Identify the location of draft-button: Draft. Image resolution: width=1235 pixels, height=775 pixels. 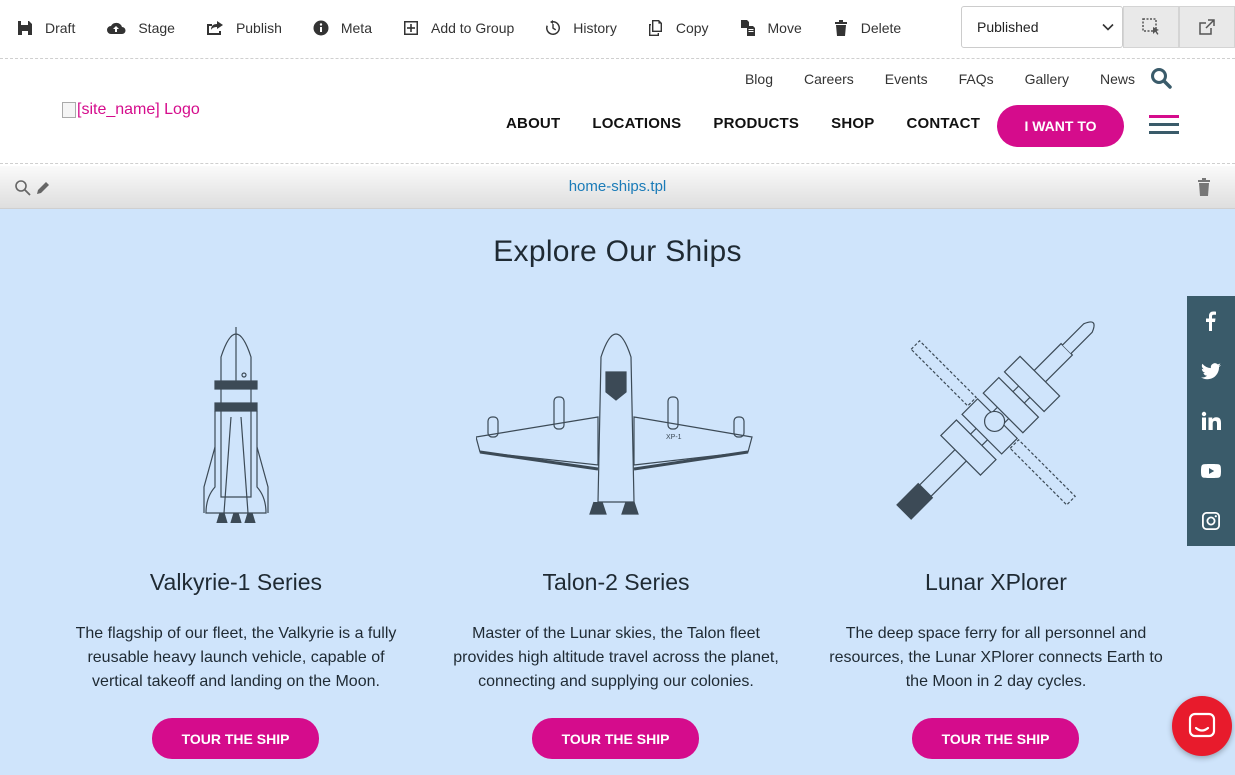
(44, 28).